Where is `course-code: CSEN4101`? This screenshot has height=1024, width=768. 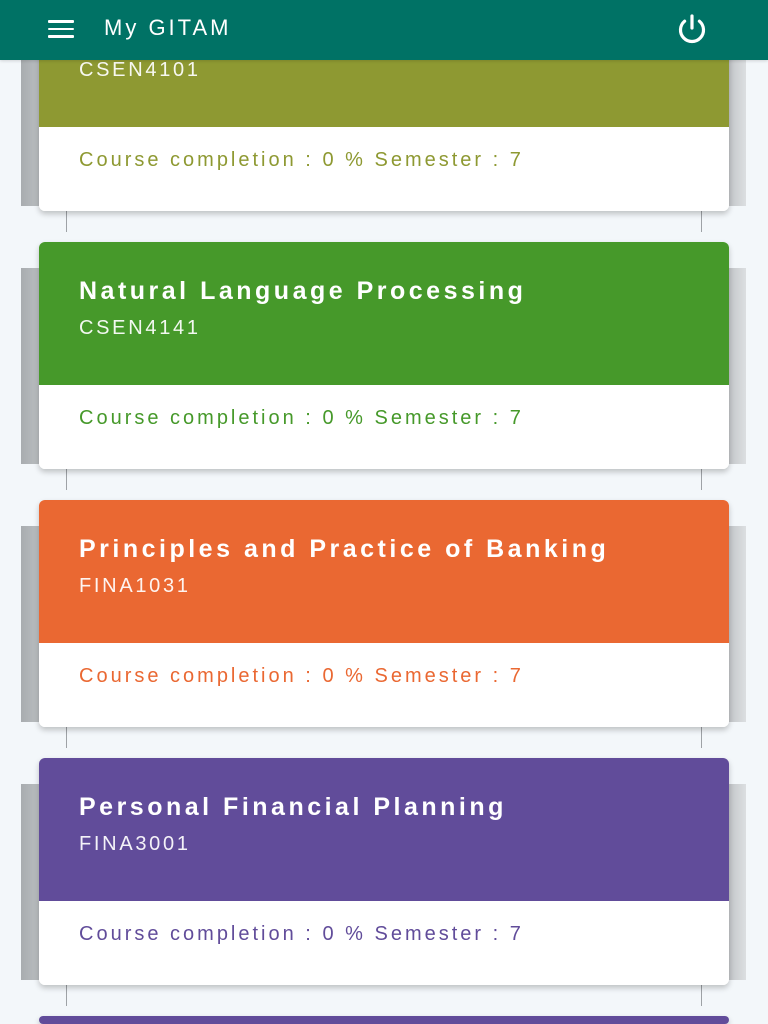
course-code: CSEN4101 is located at coordinates (140, 70).